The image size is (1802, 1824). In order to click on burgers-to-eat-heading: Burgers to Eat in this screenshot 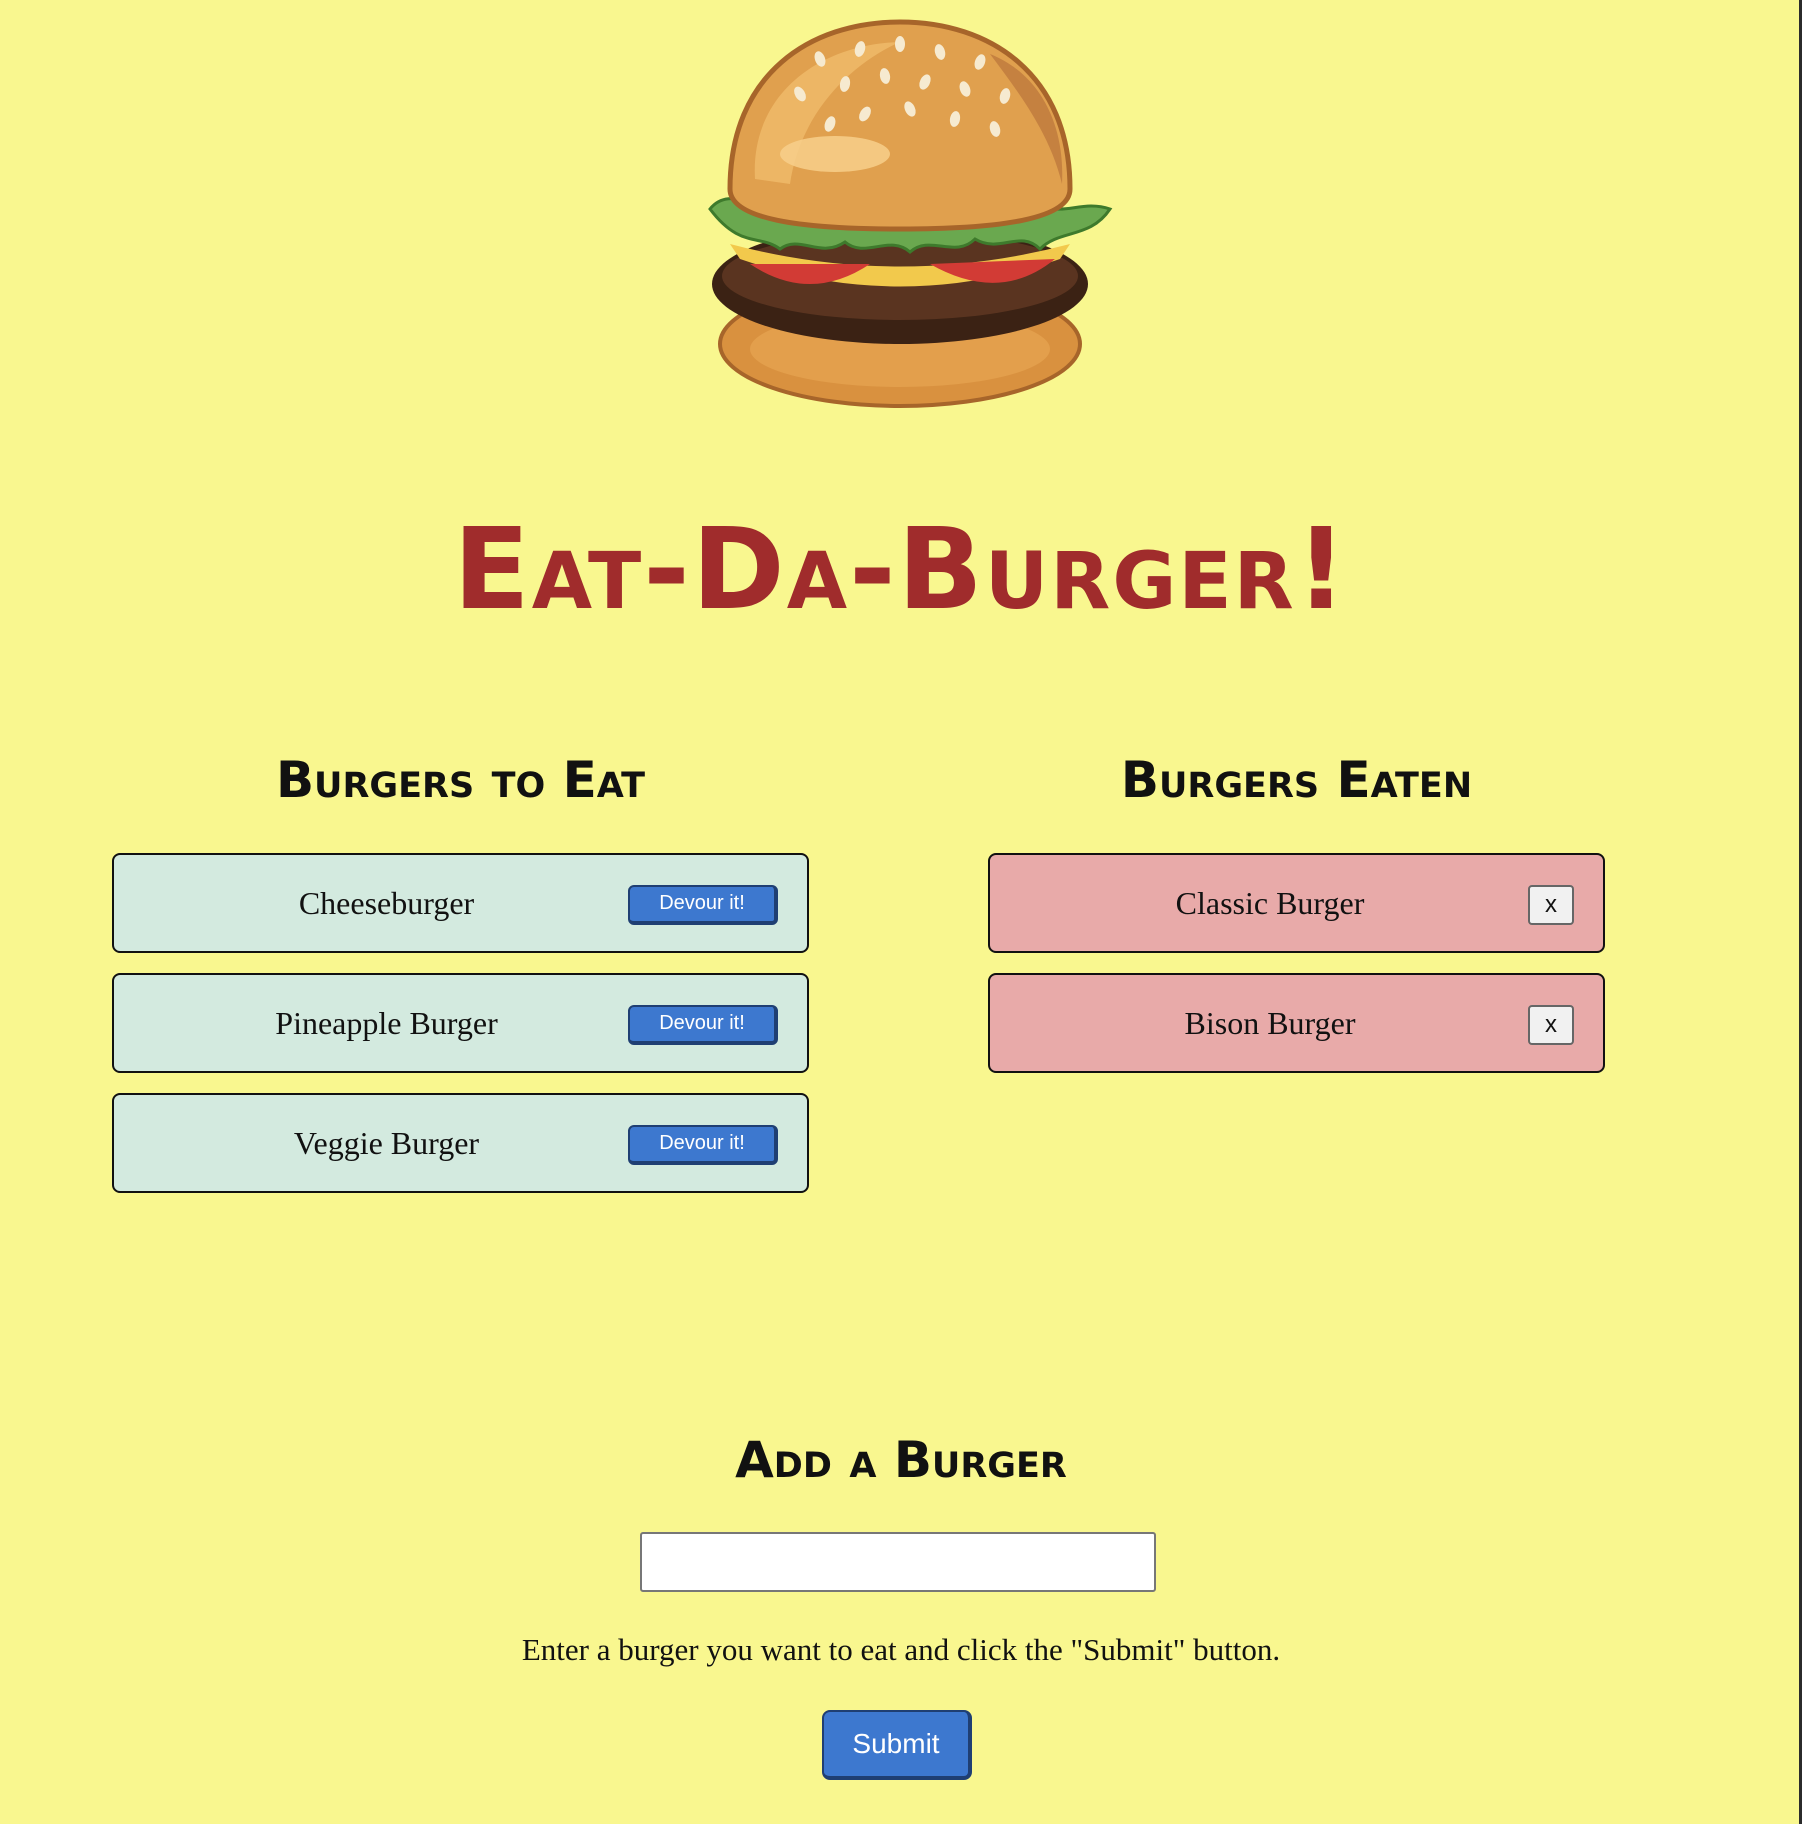, I will do `click(460, 780)`.